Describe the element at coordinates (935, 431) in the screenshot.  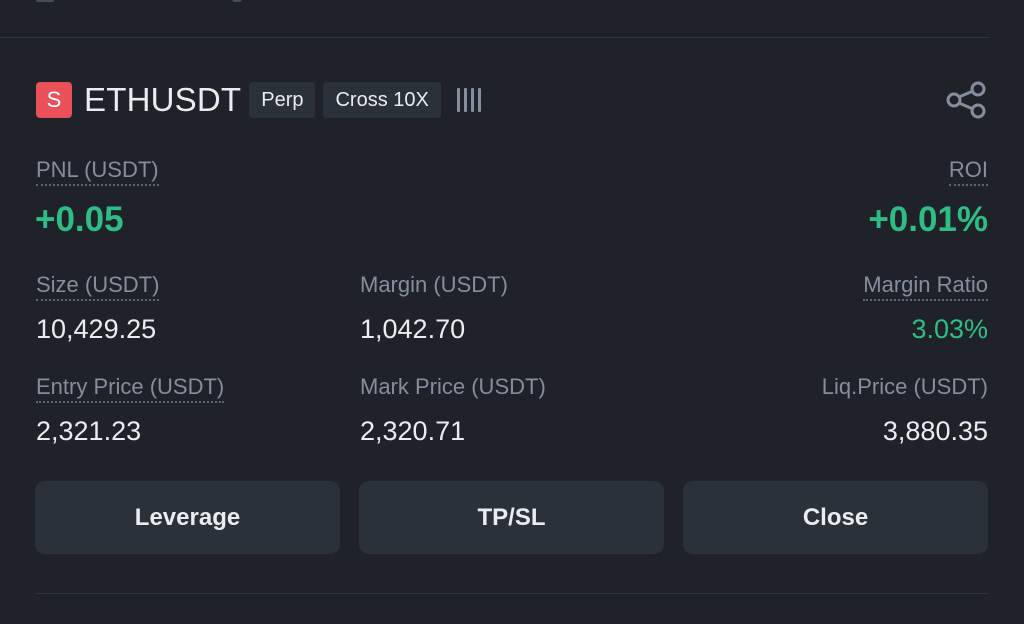
I see `liq-price-value: 3,880.35` at that location.